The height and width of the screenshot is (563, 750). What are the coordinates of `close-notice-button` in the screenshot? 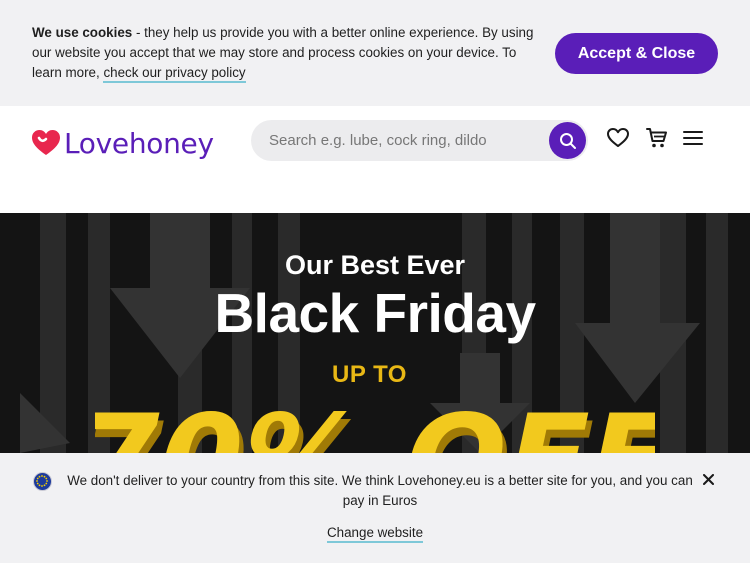 It's located at (708, 479).